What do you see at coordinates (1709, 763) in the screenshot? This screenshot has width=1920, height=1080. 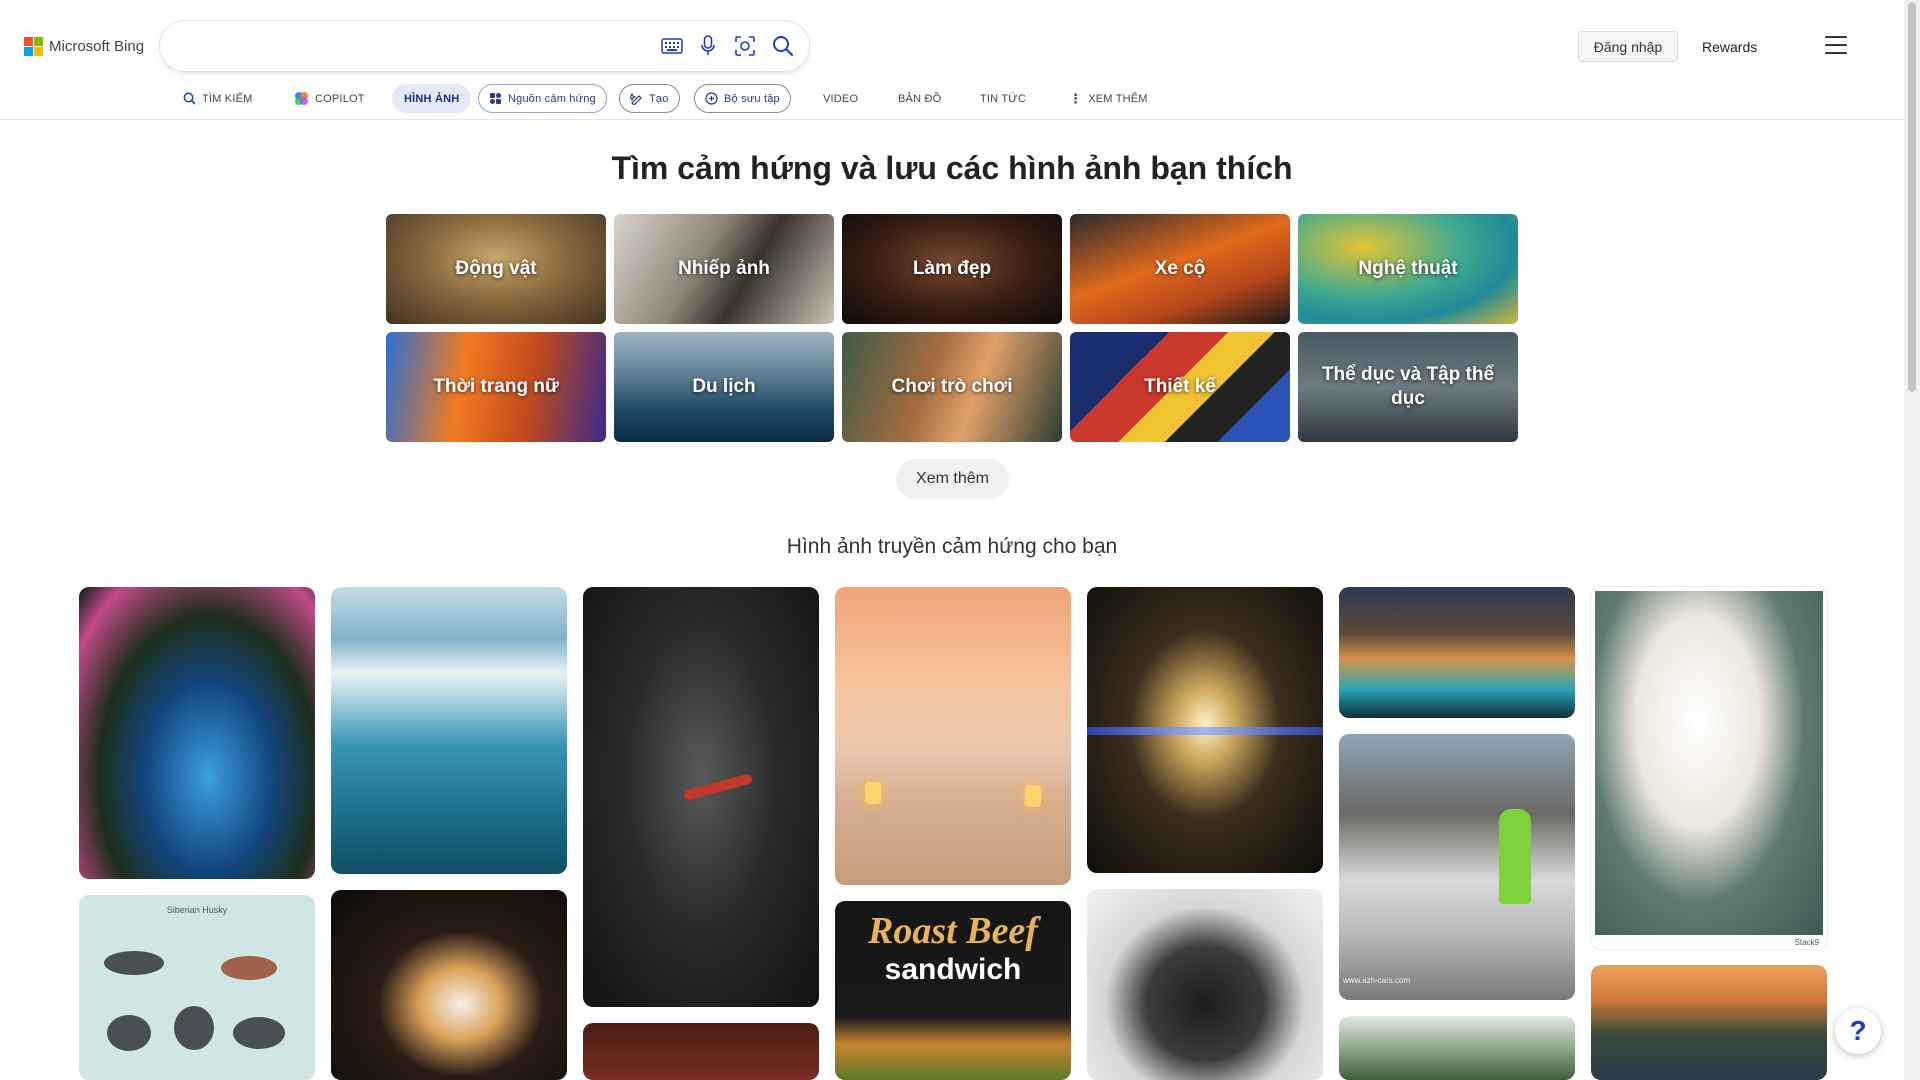 I see `westie-photo` at bounding box center [1709, 763].